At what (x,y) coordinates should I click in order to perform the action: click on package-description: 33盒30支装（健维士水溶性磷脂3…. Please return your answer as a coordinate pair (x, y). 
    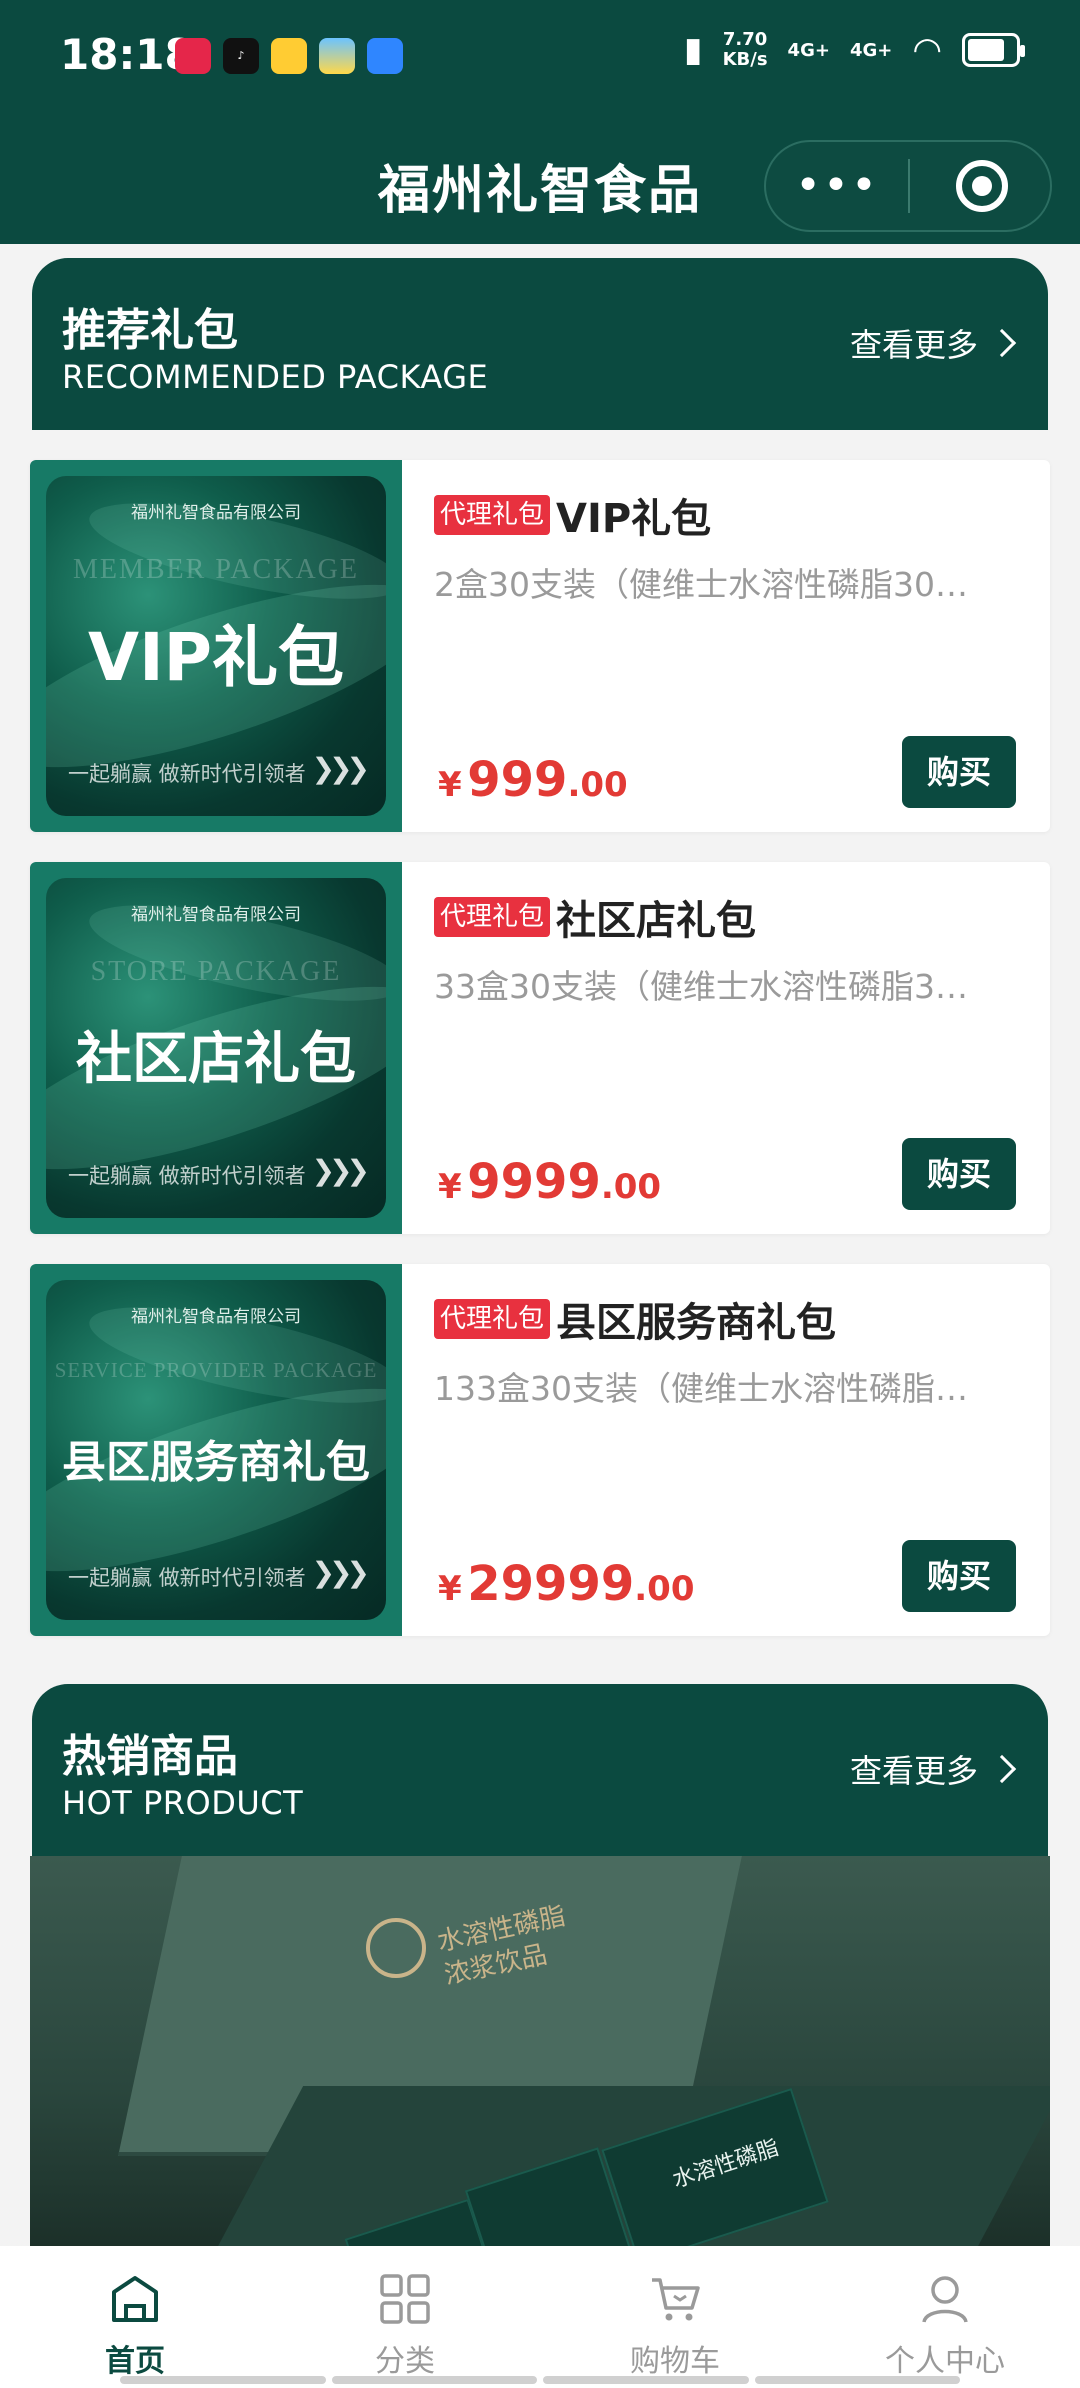
    Looking at the image, I should click on (701, 986).